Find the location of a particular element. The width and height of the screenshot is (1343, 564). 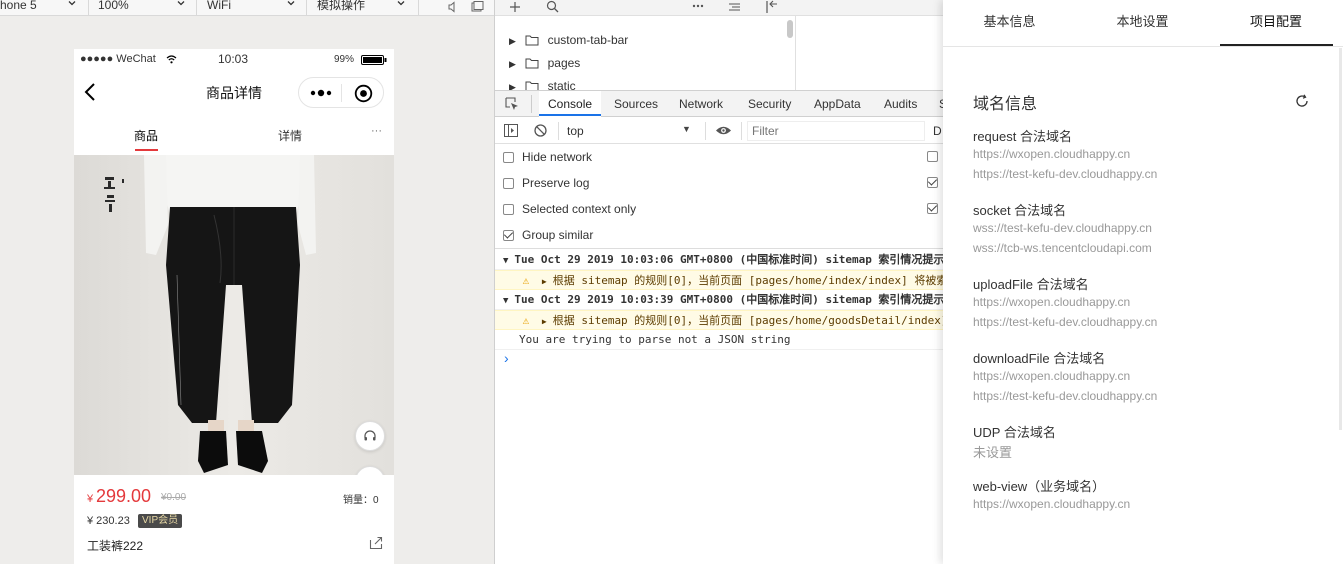

tab-detail: 详情 is located at coordinates (290, 135).